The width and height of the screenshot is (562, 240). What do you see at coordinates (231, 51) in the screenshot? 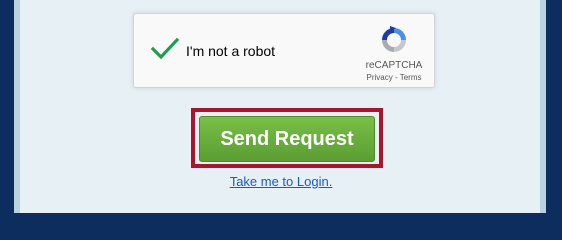
I see `recaptcha-label: I'm not a robot` at bounding box center [231, 51].